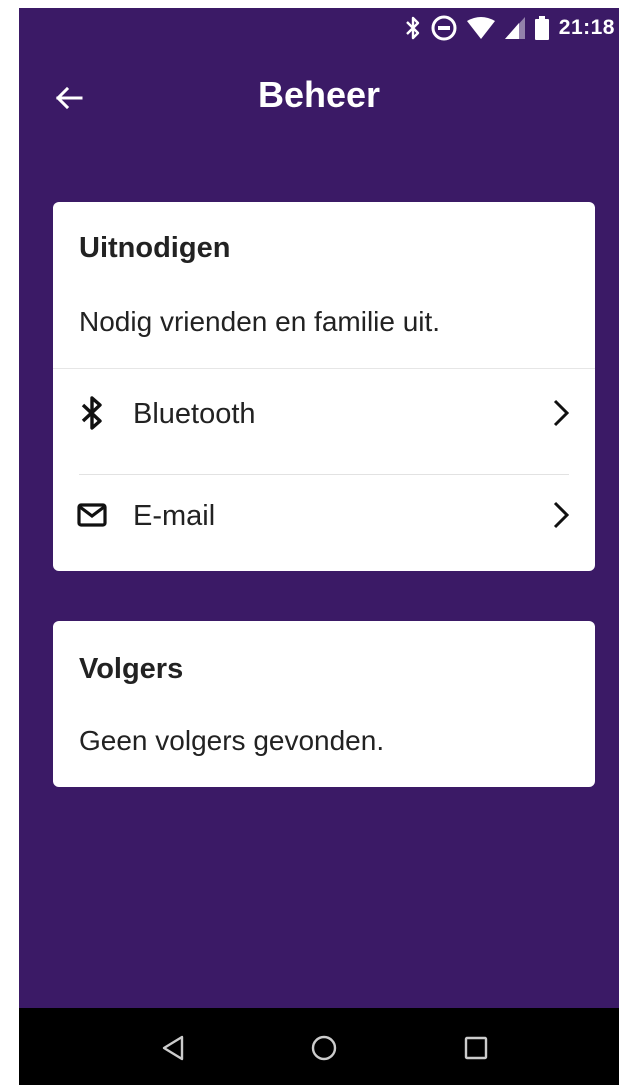 This screenshot has height=1085, width=619. Describe the element at coordinates (174, 516) in the screenshot. I see `option-label: E-mail` at that location.